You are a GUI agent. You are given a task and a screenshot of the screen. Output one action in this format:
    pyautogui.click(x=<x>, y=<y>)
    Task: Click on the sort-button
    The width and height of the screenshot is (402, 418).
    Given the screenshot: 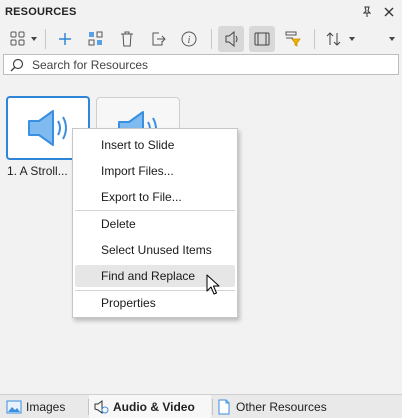 What is the action you would take?
    pyautogui.click(x=339, y=39)
    